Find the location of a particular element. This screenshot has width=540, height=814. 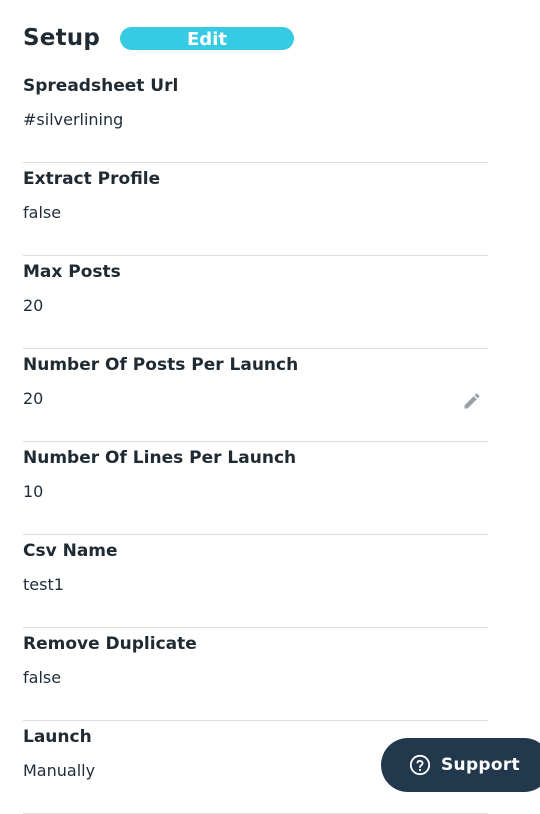

setup-header: Setup Edit is located at coordinates (158, 38).